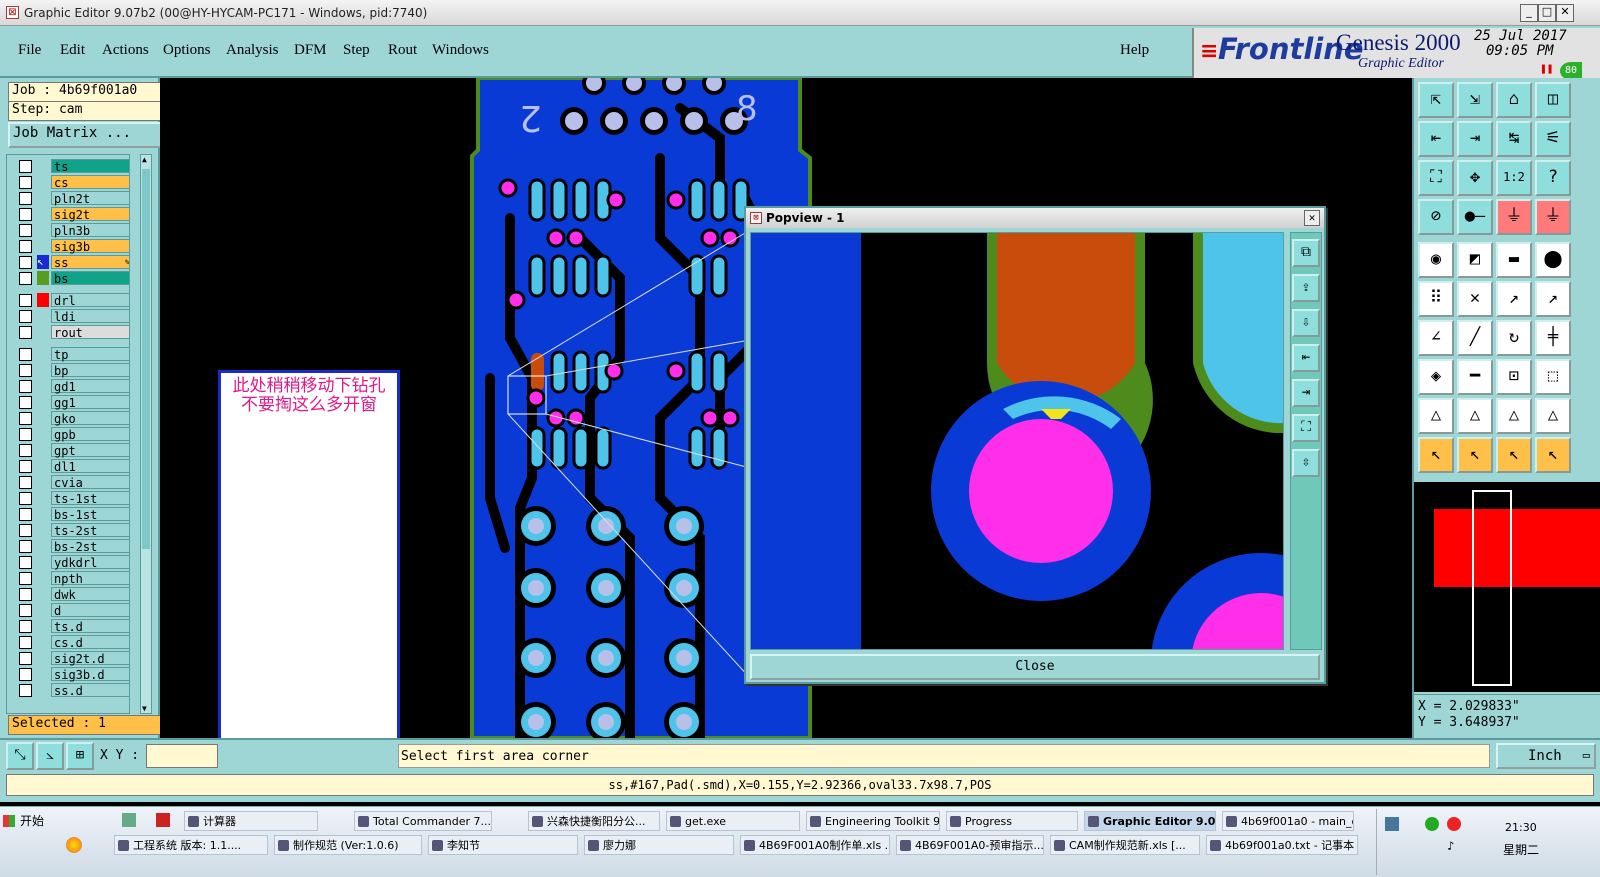  What do you see at coordinates (1436, 178) in the screenshot?
I see `tool-button-icon: ⛶` at bounding box center [1436, 178].